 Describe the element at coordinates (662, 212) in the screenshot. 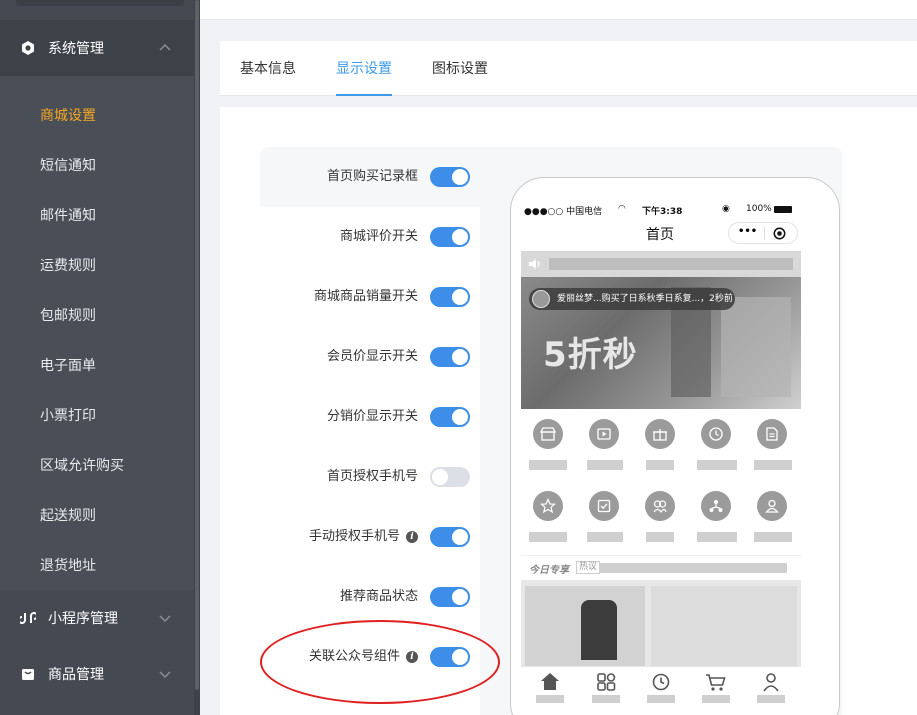

I see `status-time: 下午3:38` at that location.